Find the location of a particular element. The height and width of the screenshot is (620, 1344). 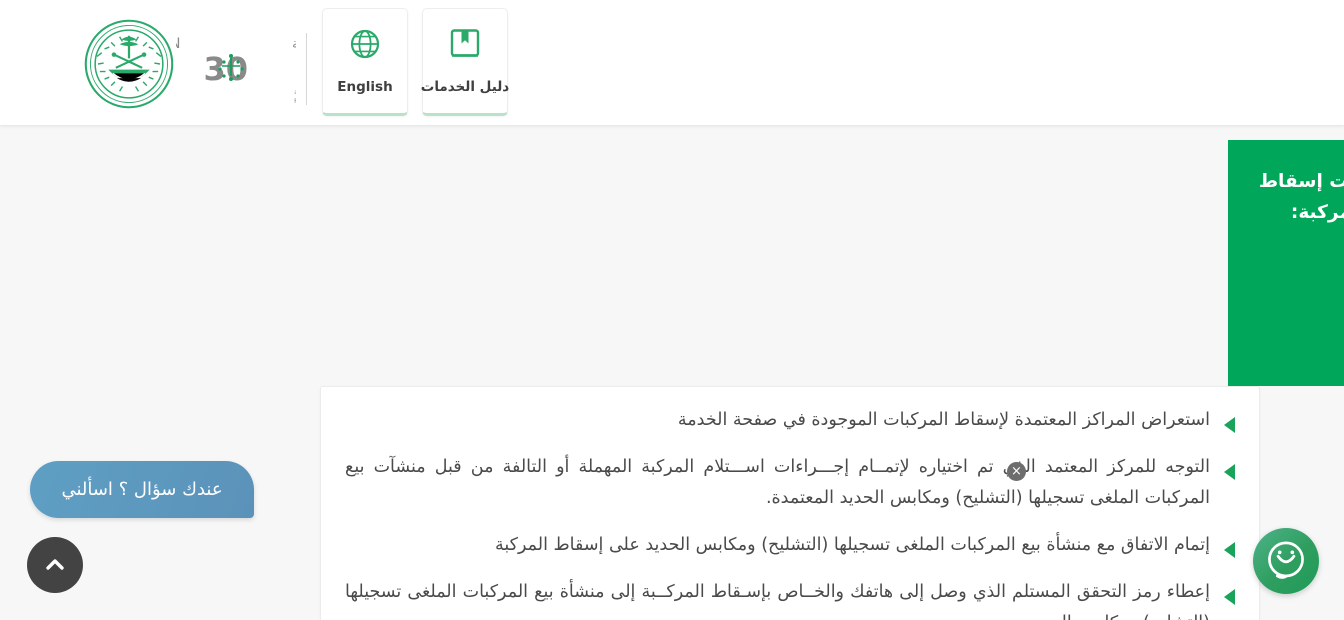

vision-sub-ar: المملكة العربية السعودية is located at coordinates (295, 91).